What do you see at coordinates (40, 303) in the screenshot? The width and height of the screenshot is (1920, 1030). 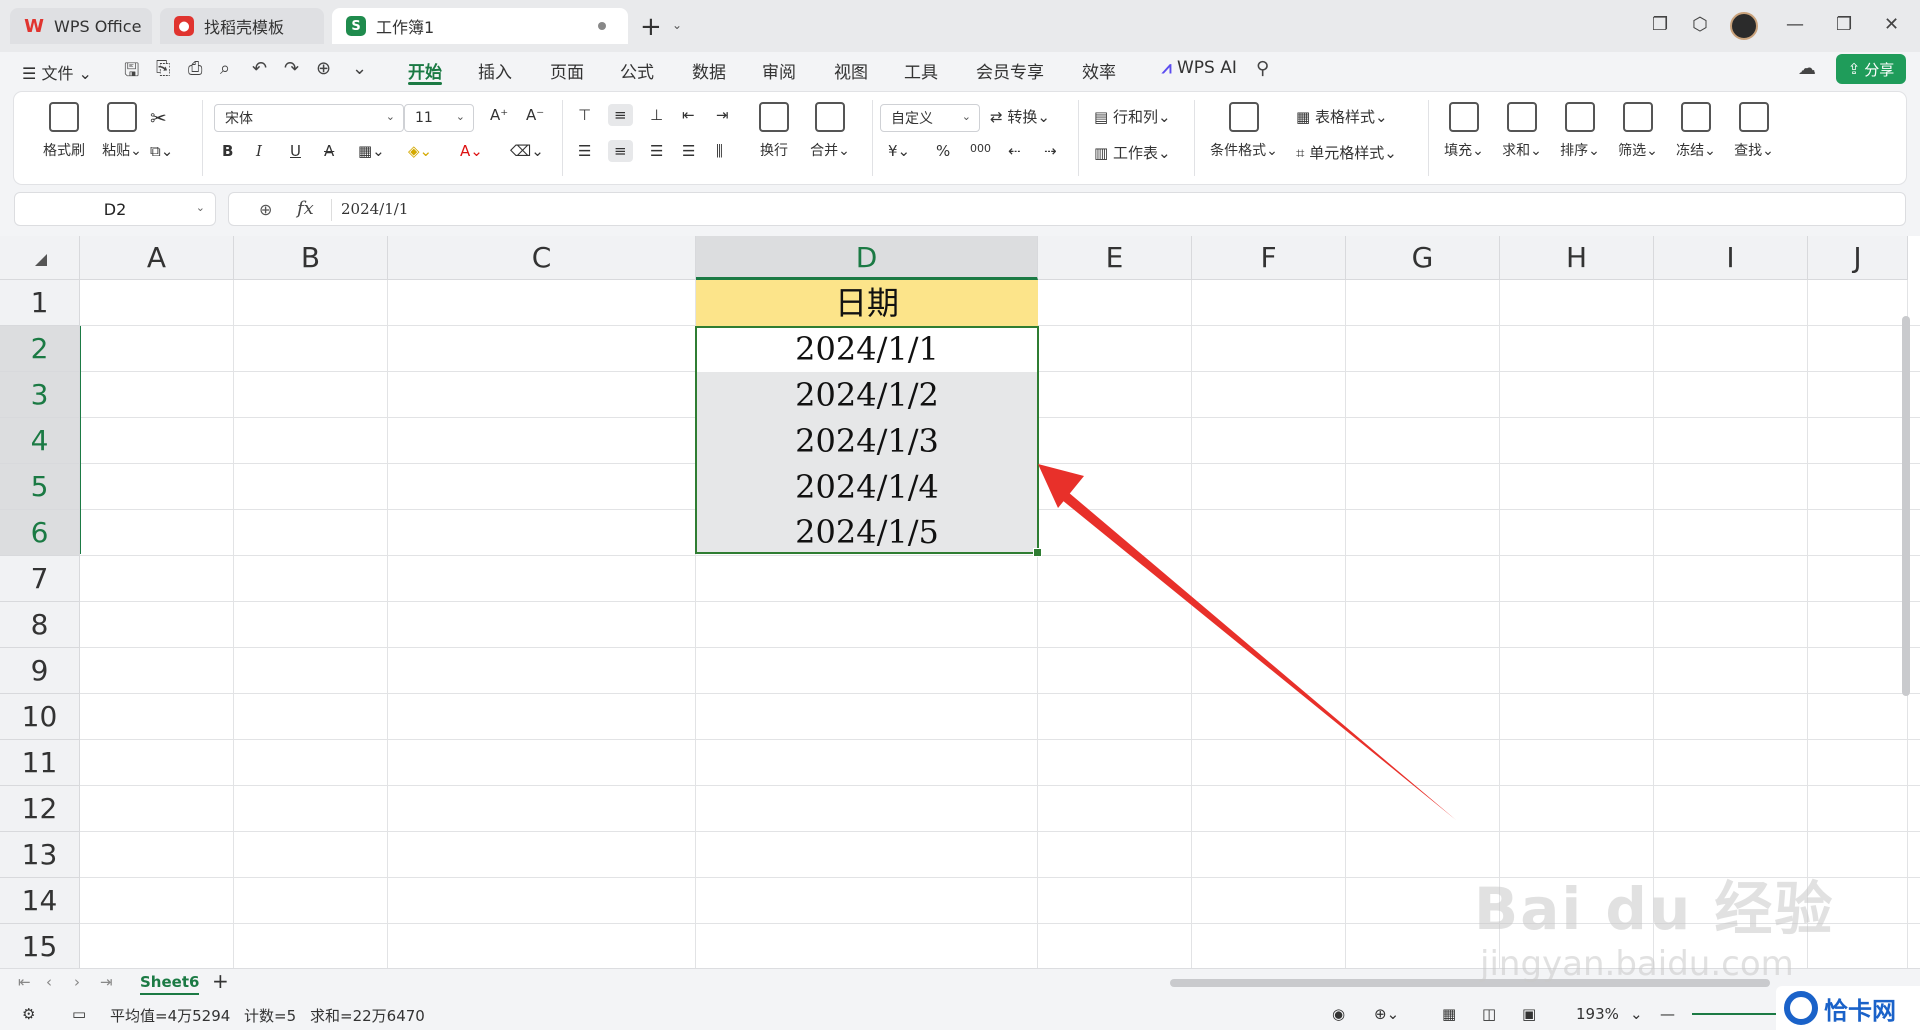 I see `row-header-1: 1` at bounding box center [40, 303].